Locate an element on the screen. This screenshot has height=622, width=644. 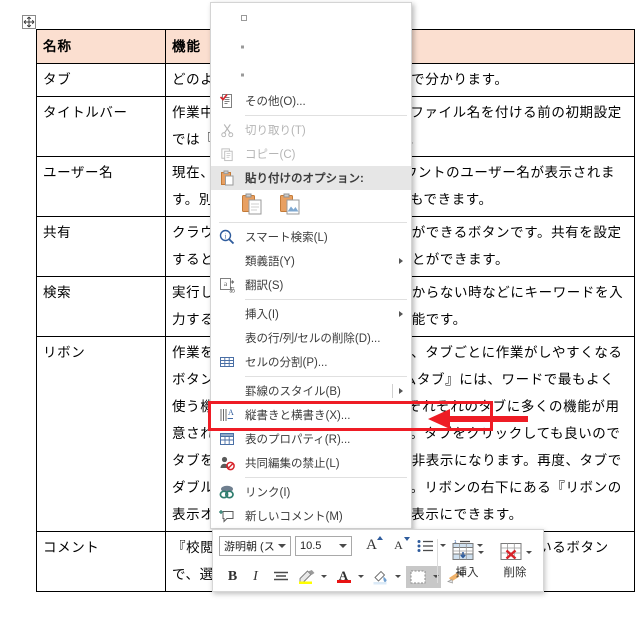
menu-item-label: 切り取り(T) is located at coordinates (275, 131).